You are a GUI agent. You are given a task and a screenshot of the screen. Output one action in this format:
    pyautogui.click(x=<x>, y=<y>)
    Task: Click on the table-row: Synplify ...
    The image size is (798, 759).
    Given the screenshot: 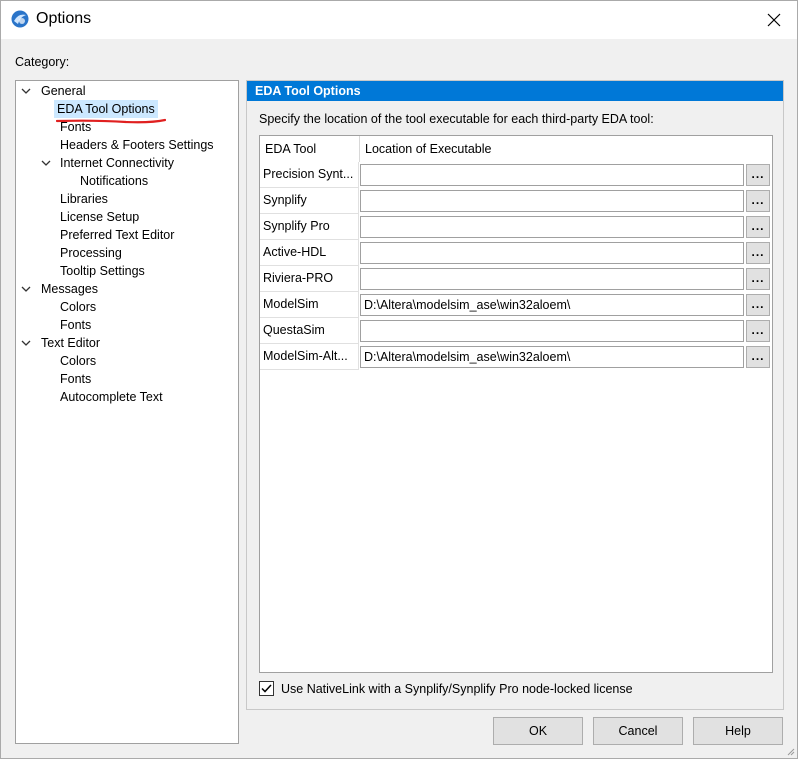 What is the action you would take?
    pyautogui.click(x=516, y=201)
    